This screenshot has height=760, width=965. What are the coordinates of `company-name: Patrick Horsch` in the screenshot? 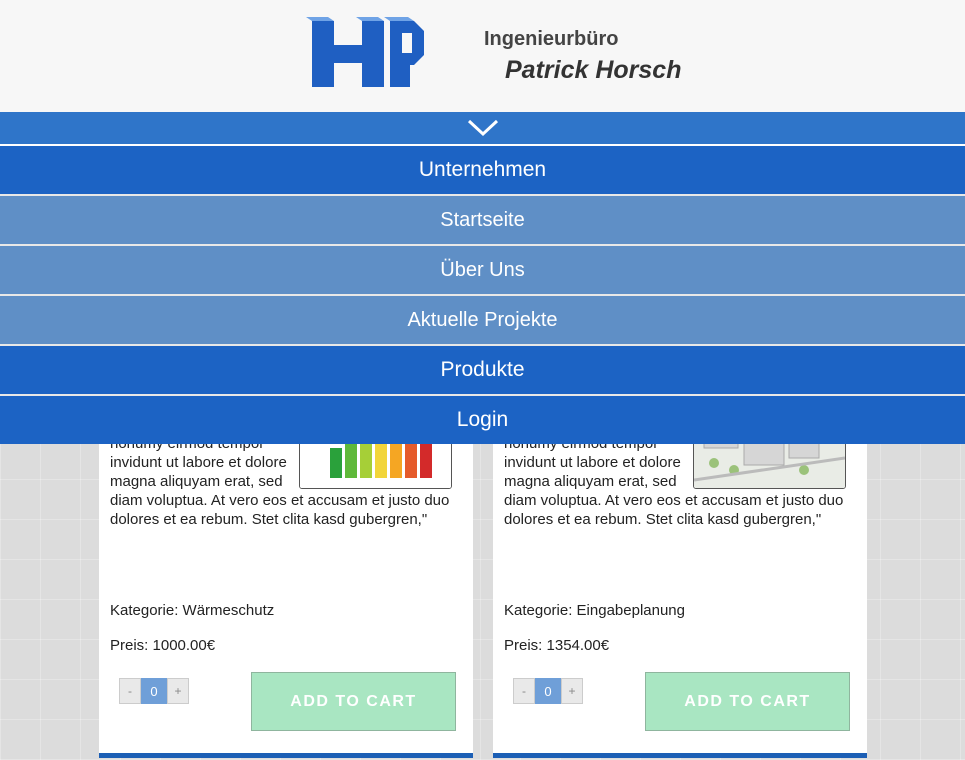 It's located at (593, 70).